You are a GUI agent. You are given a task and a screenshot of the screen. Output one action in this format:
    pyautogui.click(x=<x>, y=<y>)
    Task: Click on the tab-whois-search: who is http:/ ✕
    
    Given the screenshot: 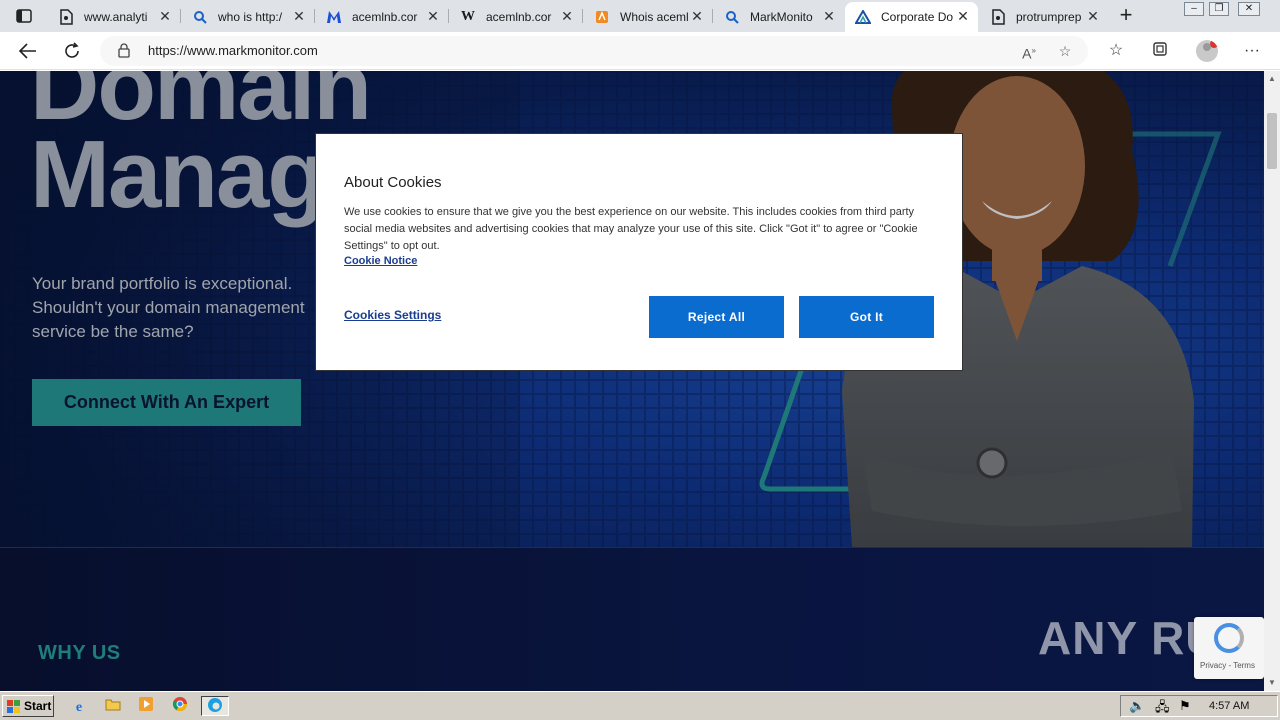 What is the action you would take?
    pyautogui.click(x=248, y=17)
    